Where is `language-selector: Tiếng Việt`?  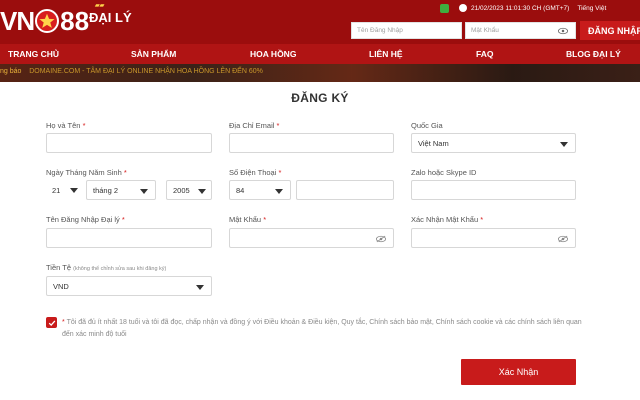 language-selector: Tiếng Việt is located at coordinates (591, 8).